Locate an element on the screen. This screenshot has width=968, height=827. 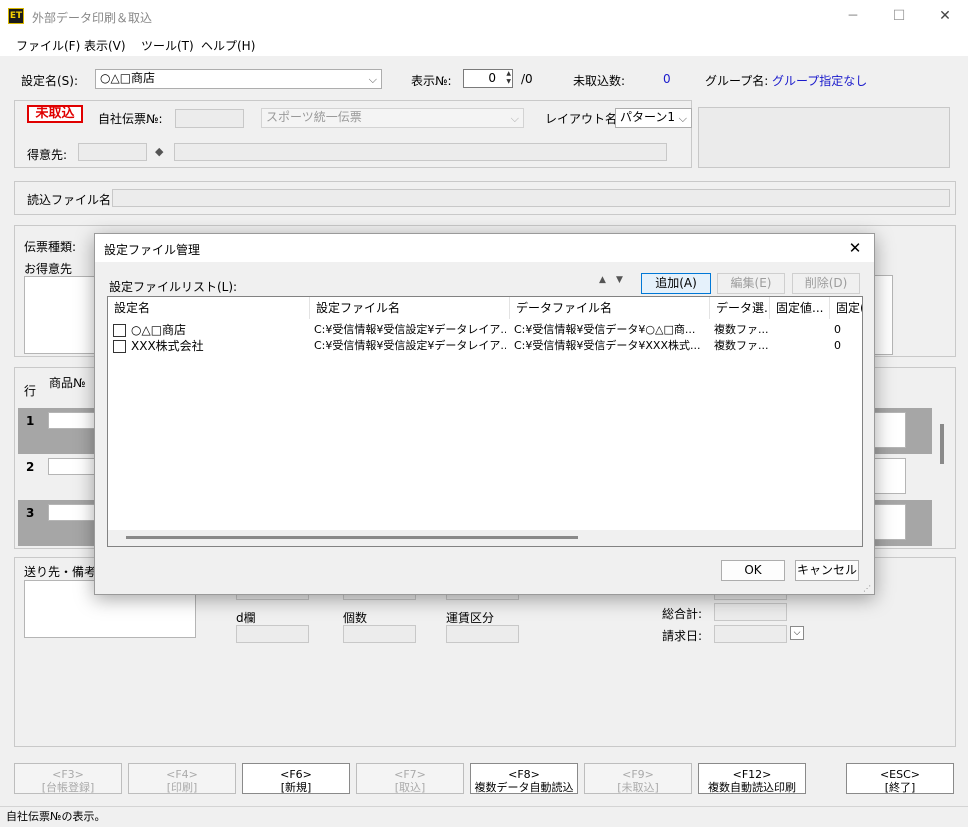
own-slip-label: 自社伝票№: is located at coordinates (130, 119).